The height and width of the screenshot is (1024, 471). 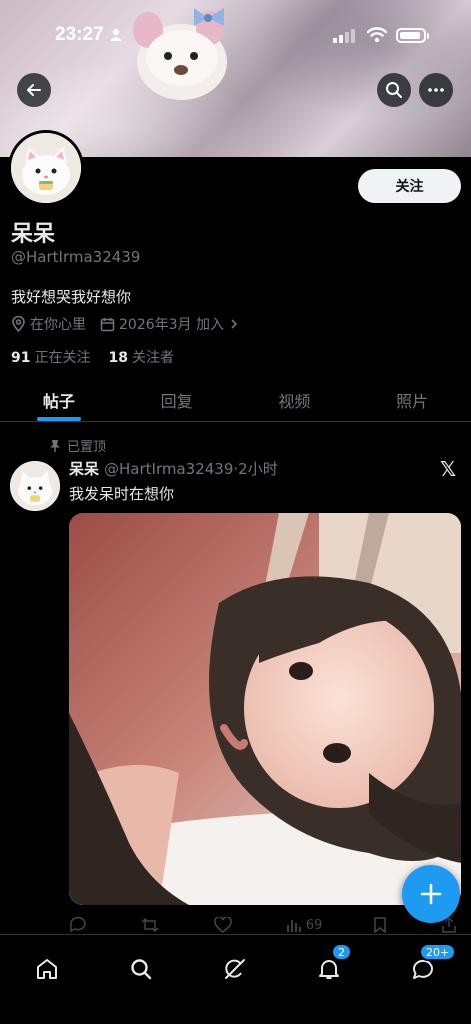 I want to click on analytics-icon, so click(x=293, y=926).